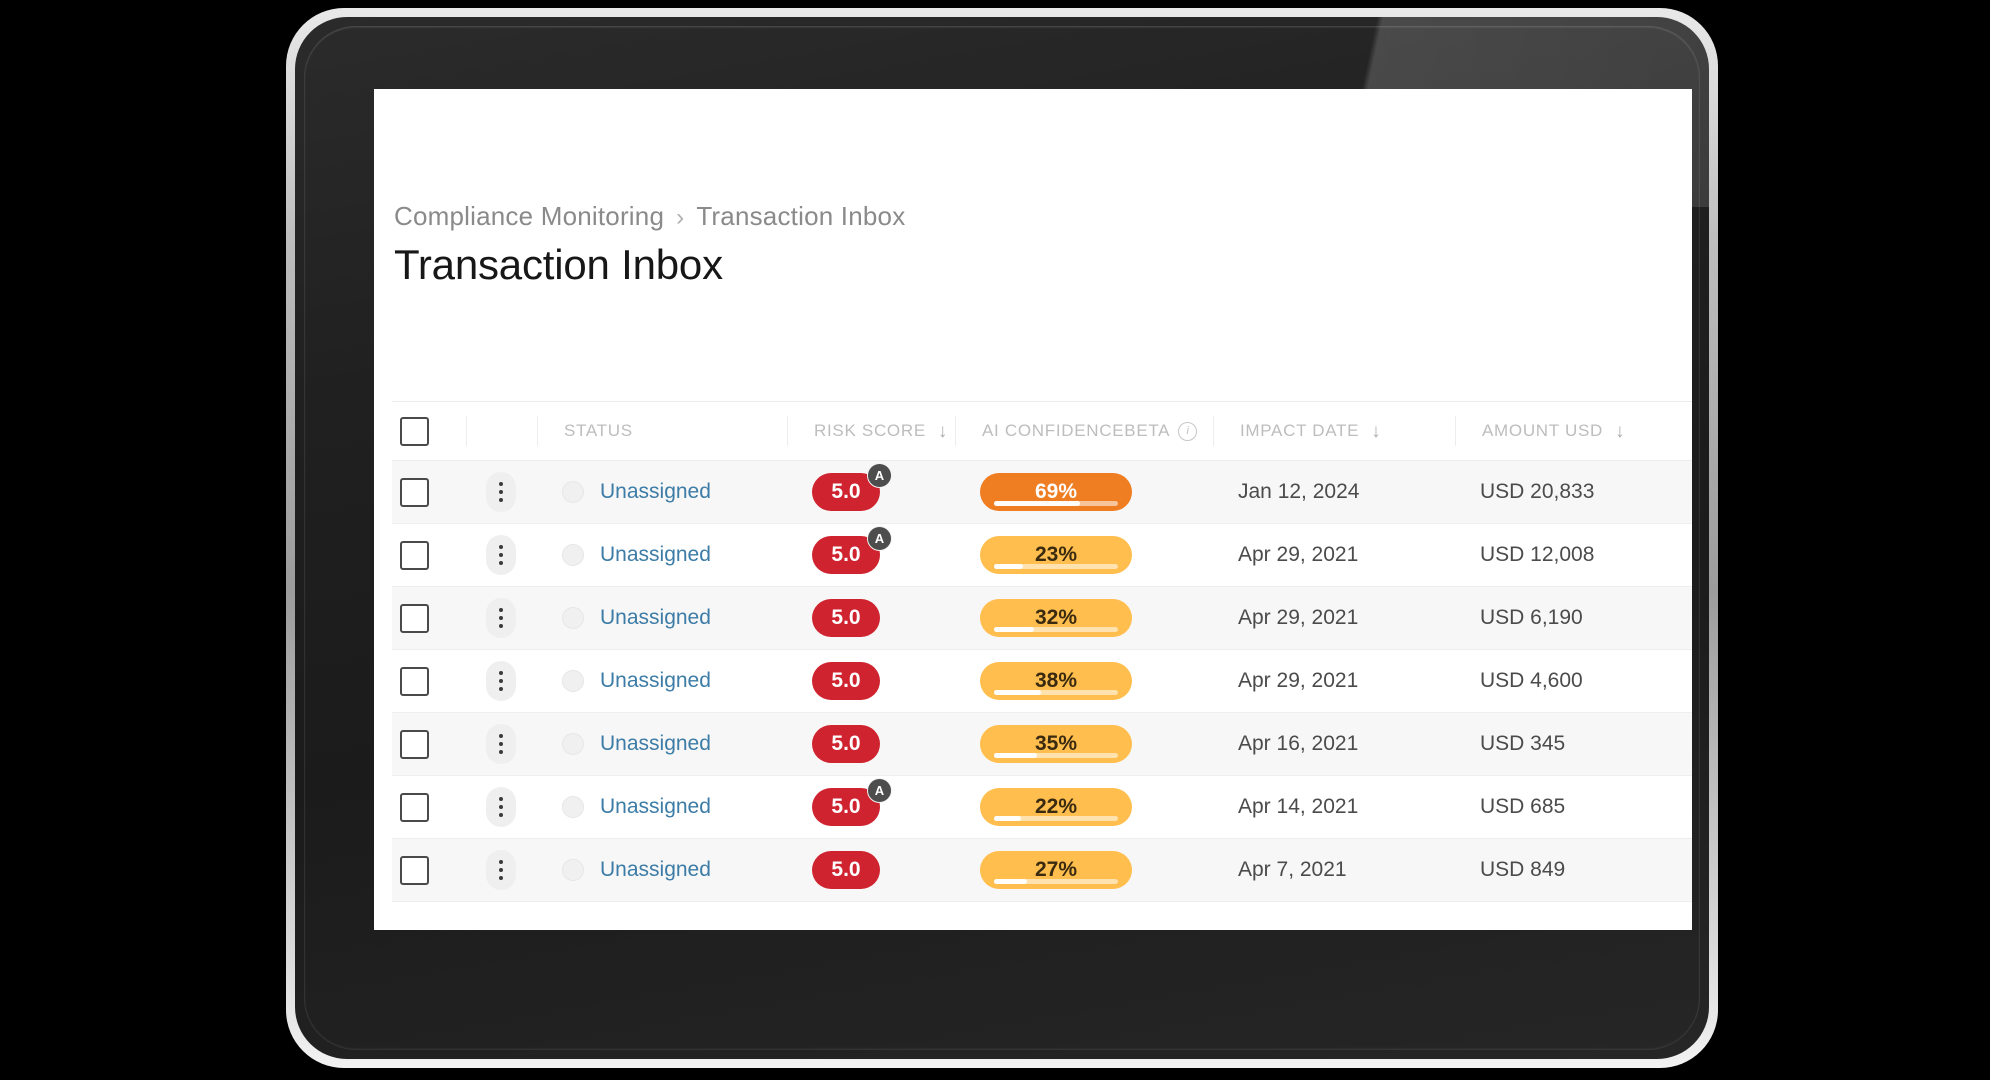  What do you see at coordinates (1333, 807) in the screenshot?
I see `row-impact-date-cell: Apr 14, 2021` at bounding box center [1333, 807].